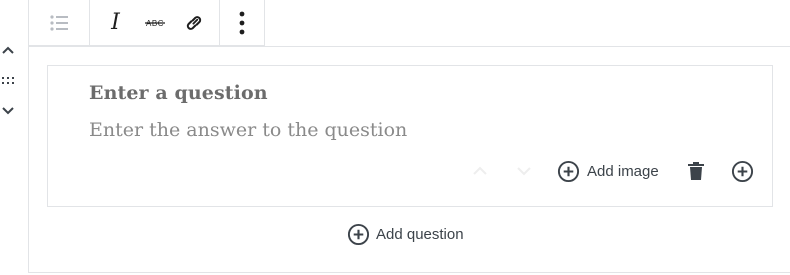  I want to click on drag-handle, so click(8, 81).